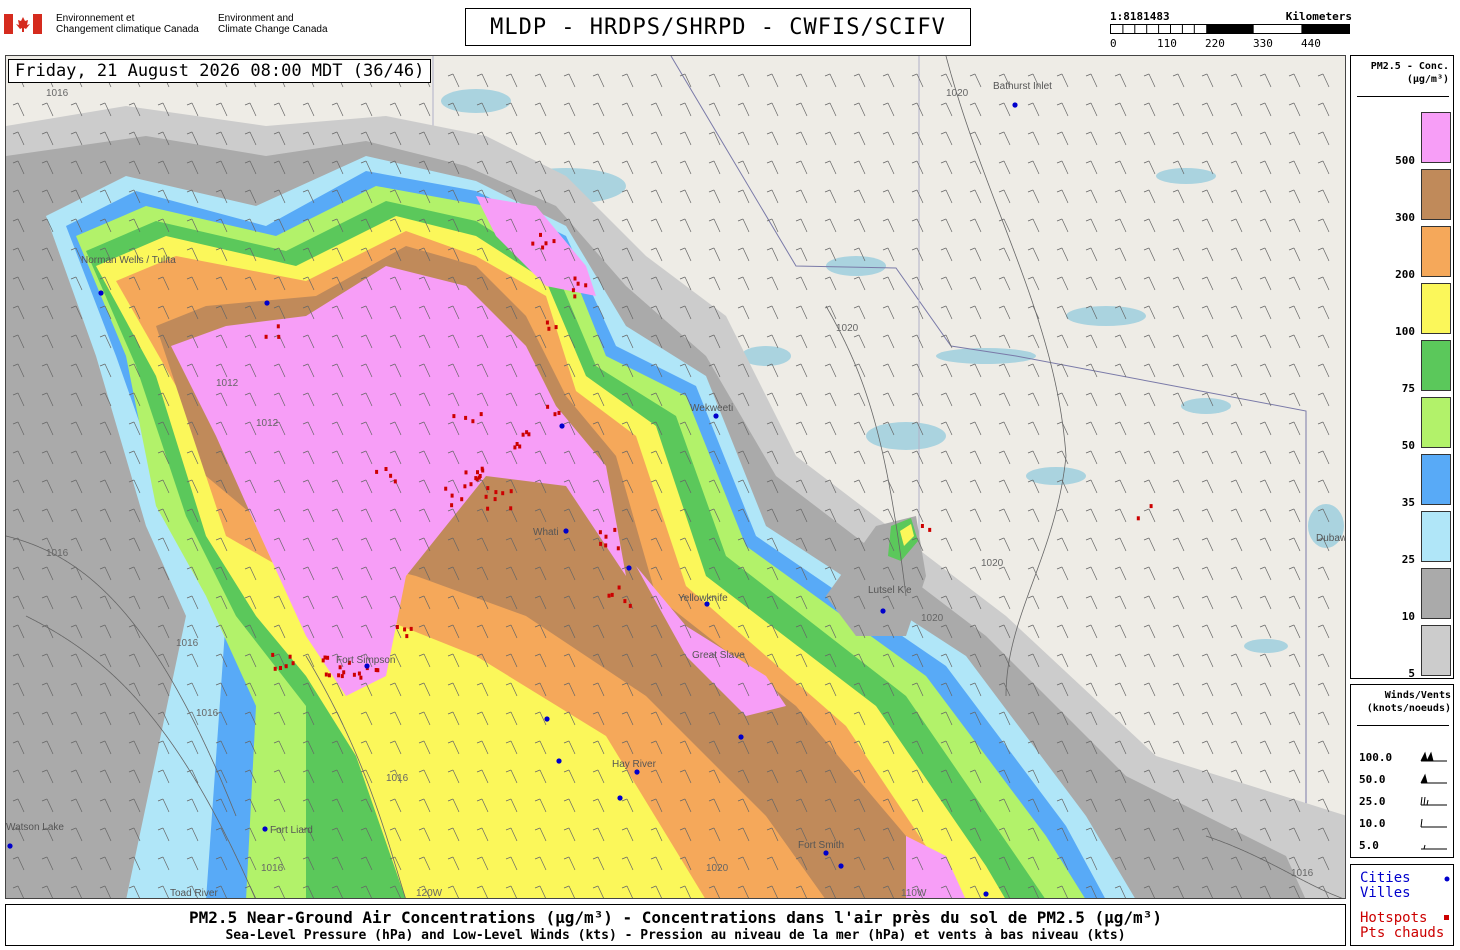 This screenshot has height=950, width=1460. I want to click on wind-speed-label: 50.0, so click(1372, 779).